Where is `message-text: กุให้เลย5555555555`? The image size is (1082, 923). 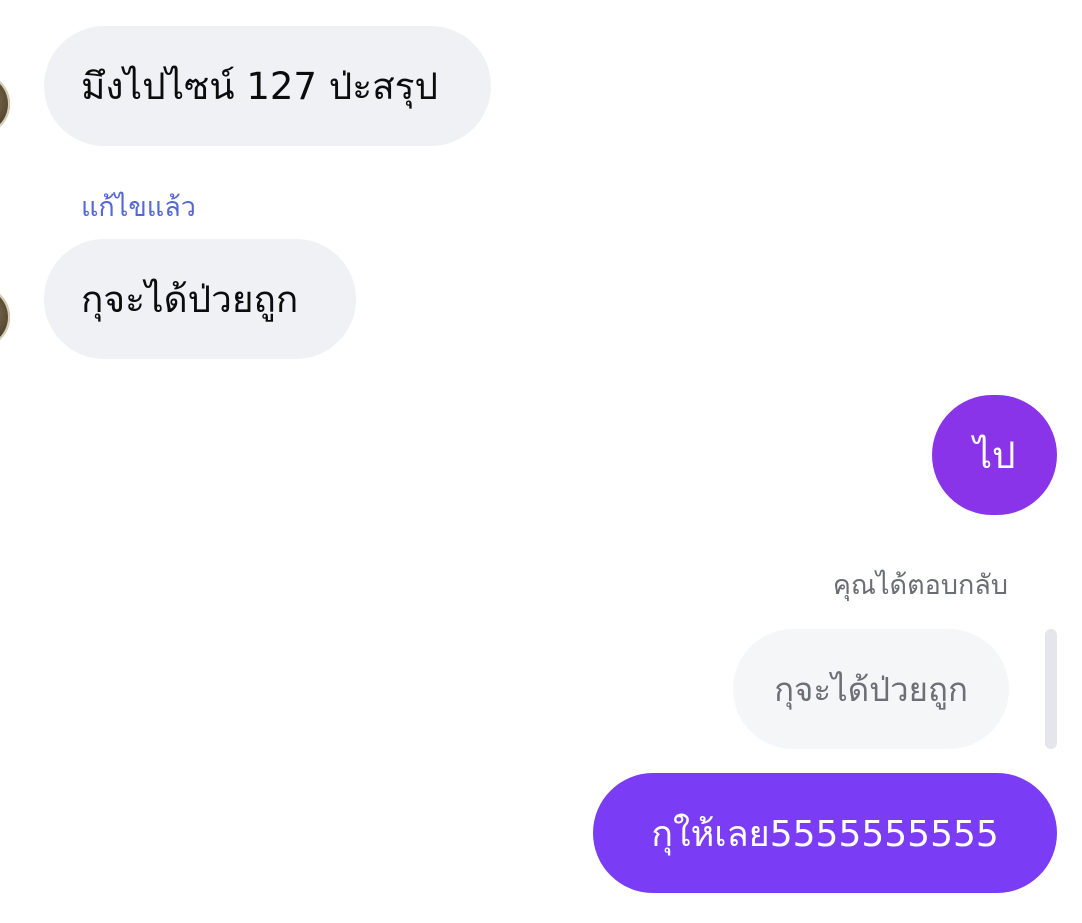 message-text: กุให้เลย5555555555 is located at coordinates (825, 834).